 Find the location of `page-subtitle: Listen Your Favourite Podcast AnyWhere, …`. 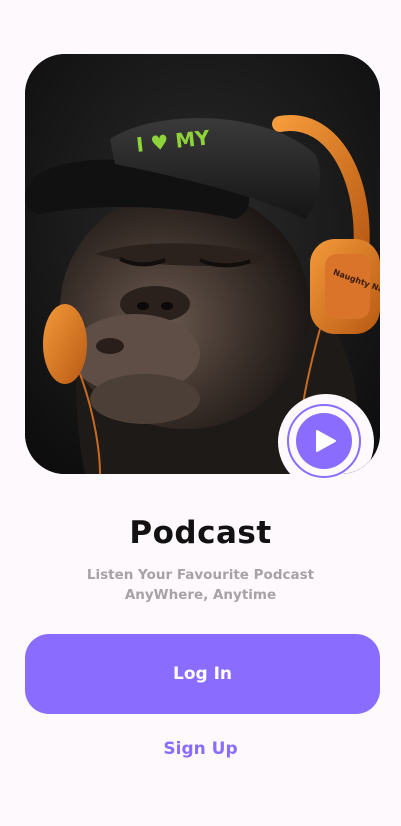

page-subtitle: Listen Your Favourite Podcast AnyWhere, … is located at coordinates (200, 585).